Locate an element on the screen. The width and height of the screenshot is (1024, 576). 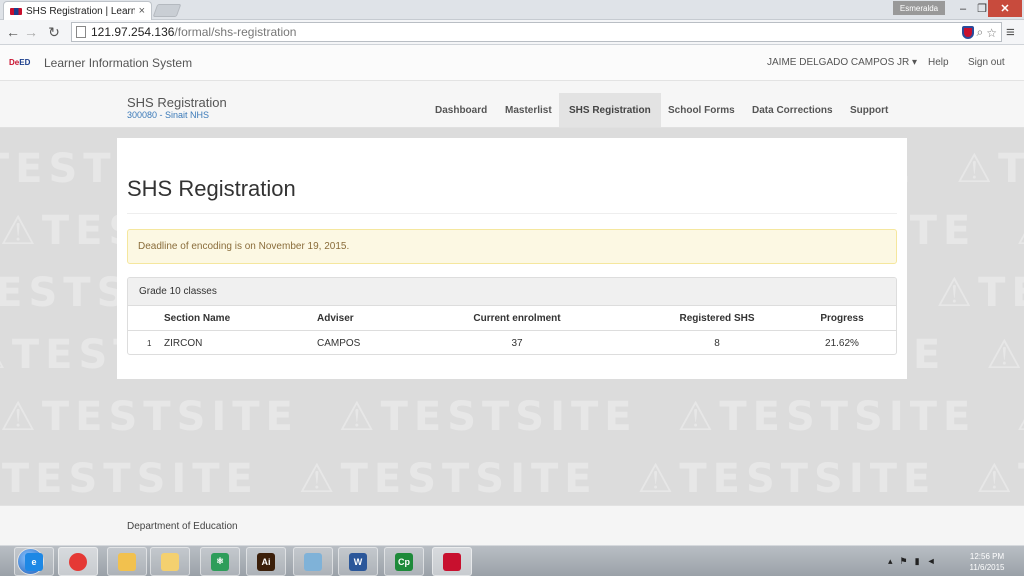
back-arrow-icon: ← is located at coordinates (13, 32).